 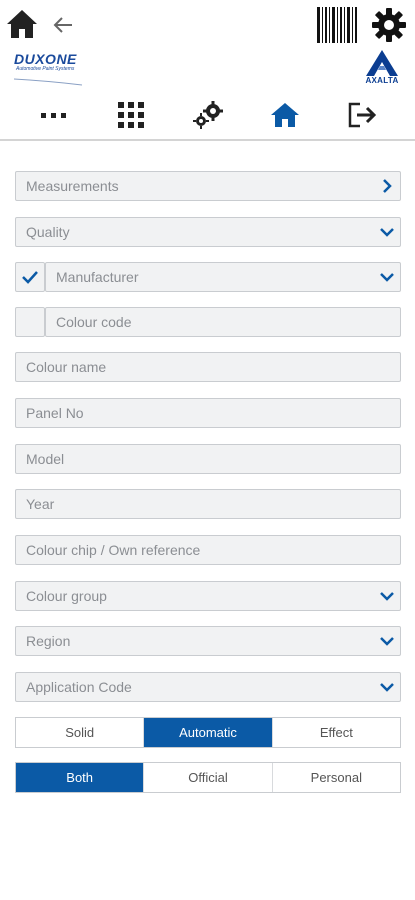 I want to click on year-input: Year, so click(x=208, y=504).